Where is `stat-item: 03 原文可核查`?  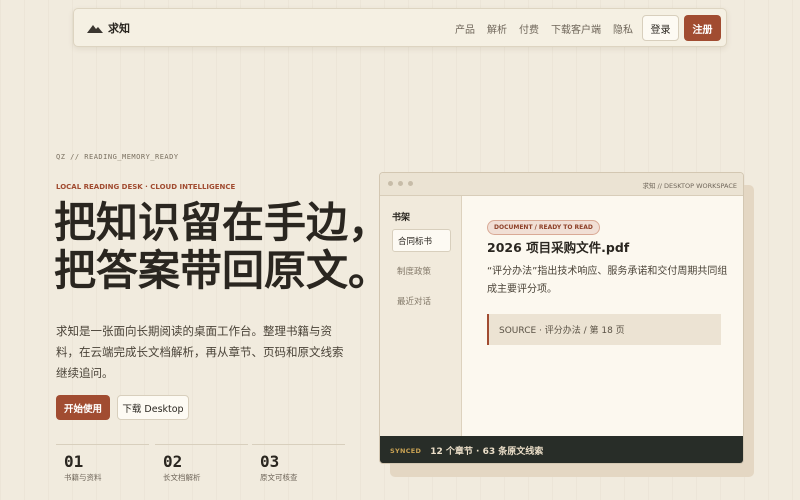
stat-item: 03 原文可核查 is located at coordinates (298, 464).